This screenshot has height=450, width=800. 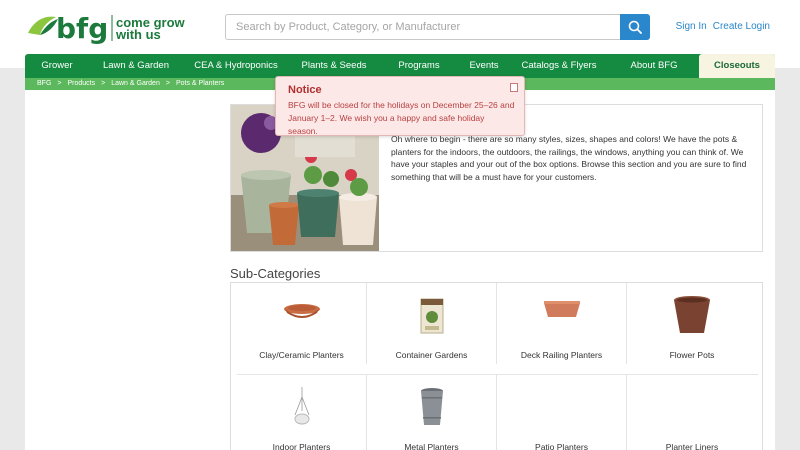 I want to click on subcategory-clay-ceramic: Clay/Ceramic Planters, so click(x=302, y=323).